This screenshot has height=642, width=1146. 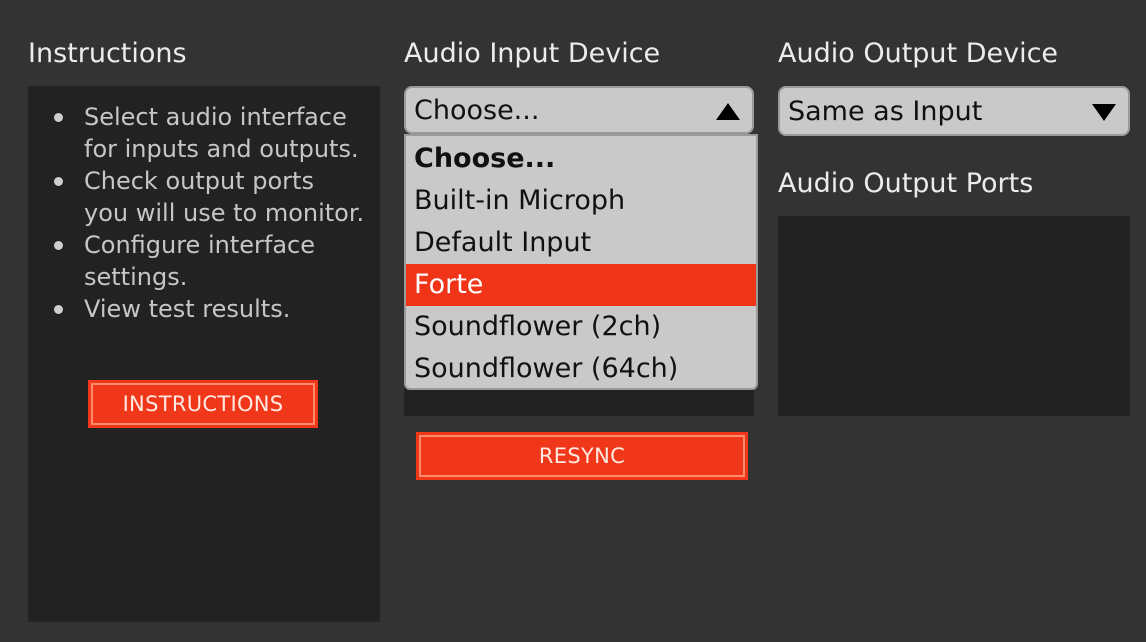 I want to click on resync-button: RESYNC, so click(x=582, y=456).